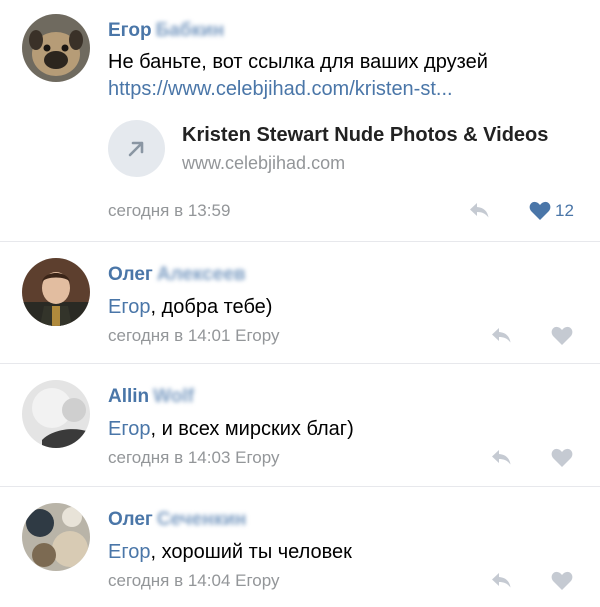  I want to click on comment-author: Егор Бабкин, so click(166, 31).